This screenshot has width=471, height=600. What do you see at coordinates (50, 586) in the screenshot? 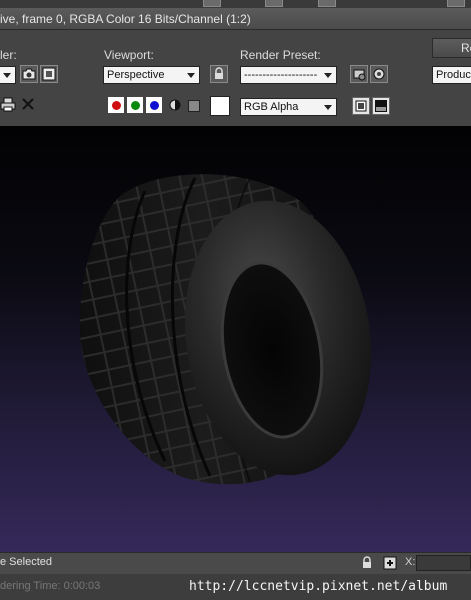
I see `rendering-time: dering Time: 0:00:03` at bounding box center [50, 586].